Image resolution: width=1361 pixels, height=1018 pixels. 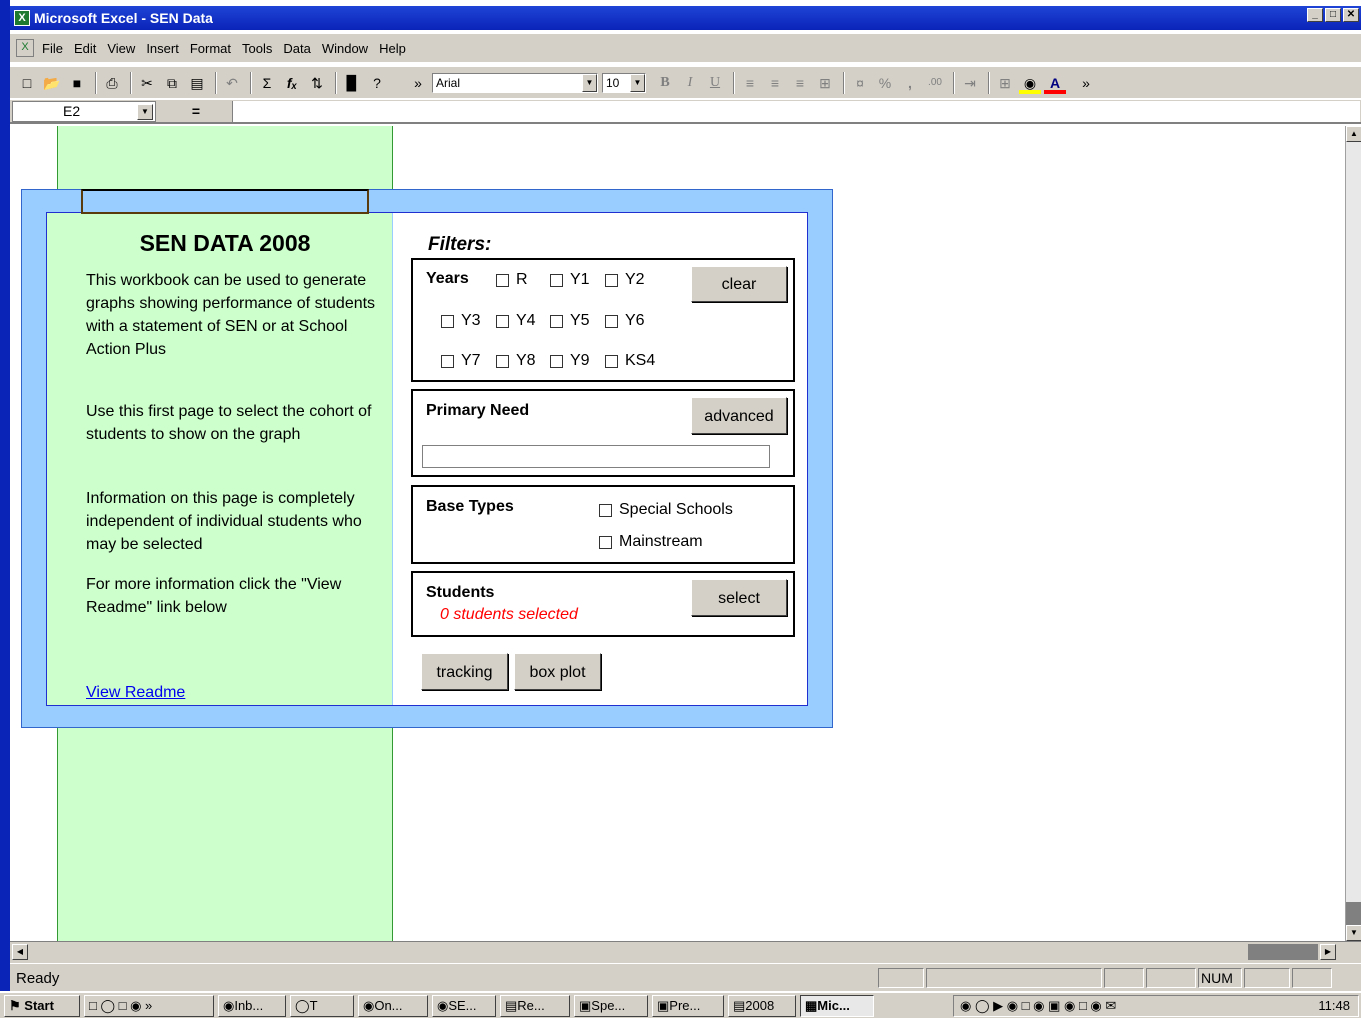 I want to click on paste-icon: ▤, so click(x=197, y=83).